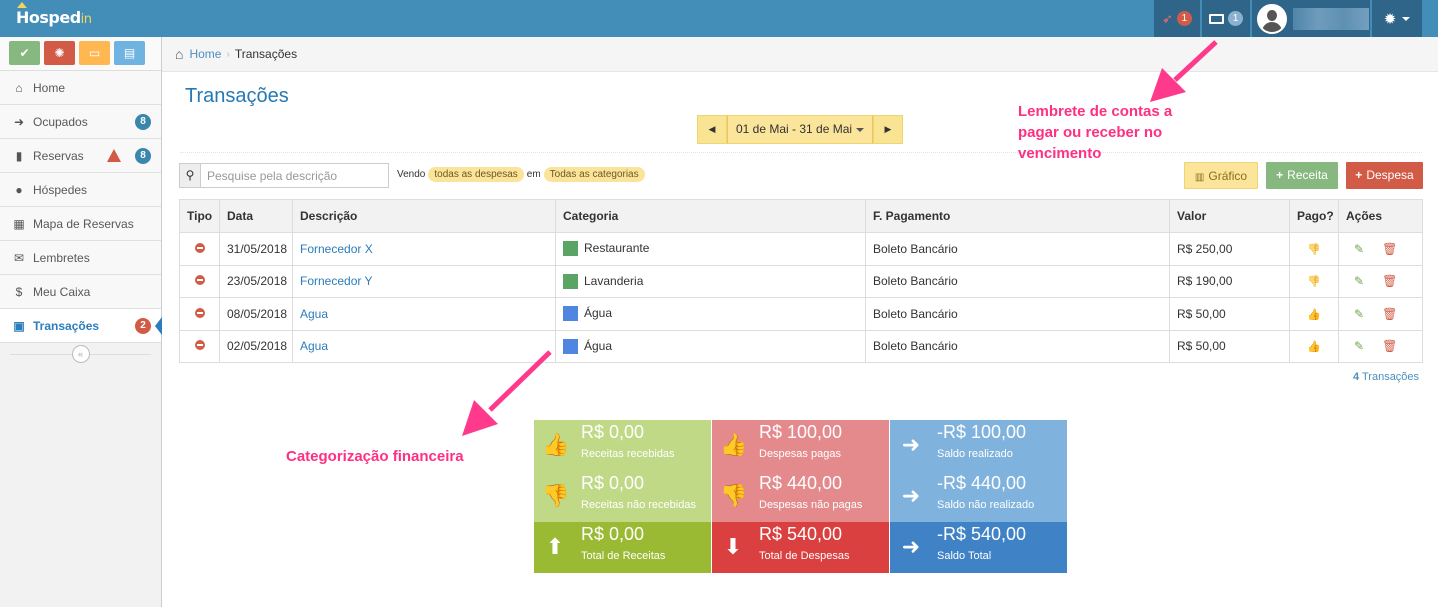  Describe the element at coordinates (58, 155) in the screenshot. I see `sidebar-item-label: Reservas` at that location.